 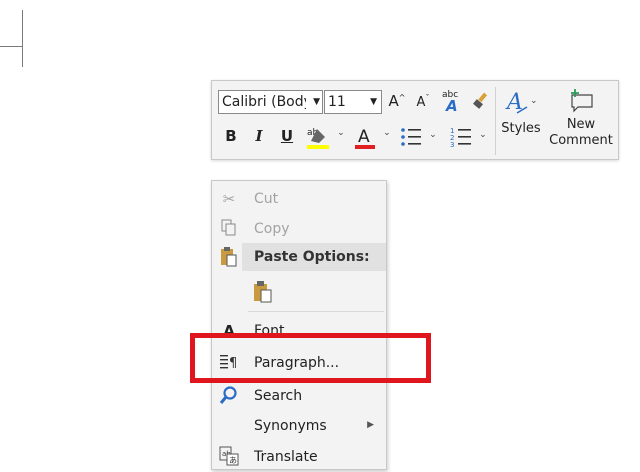 I want to click on styles-label: Styles, so click(x=521, y=128).